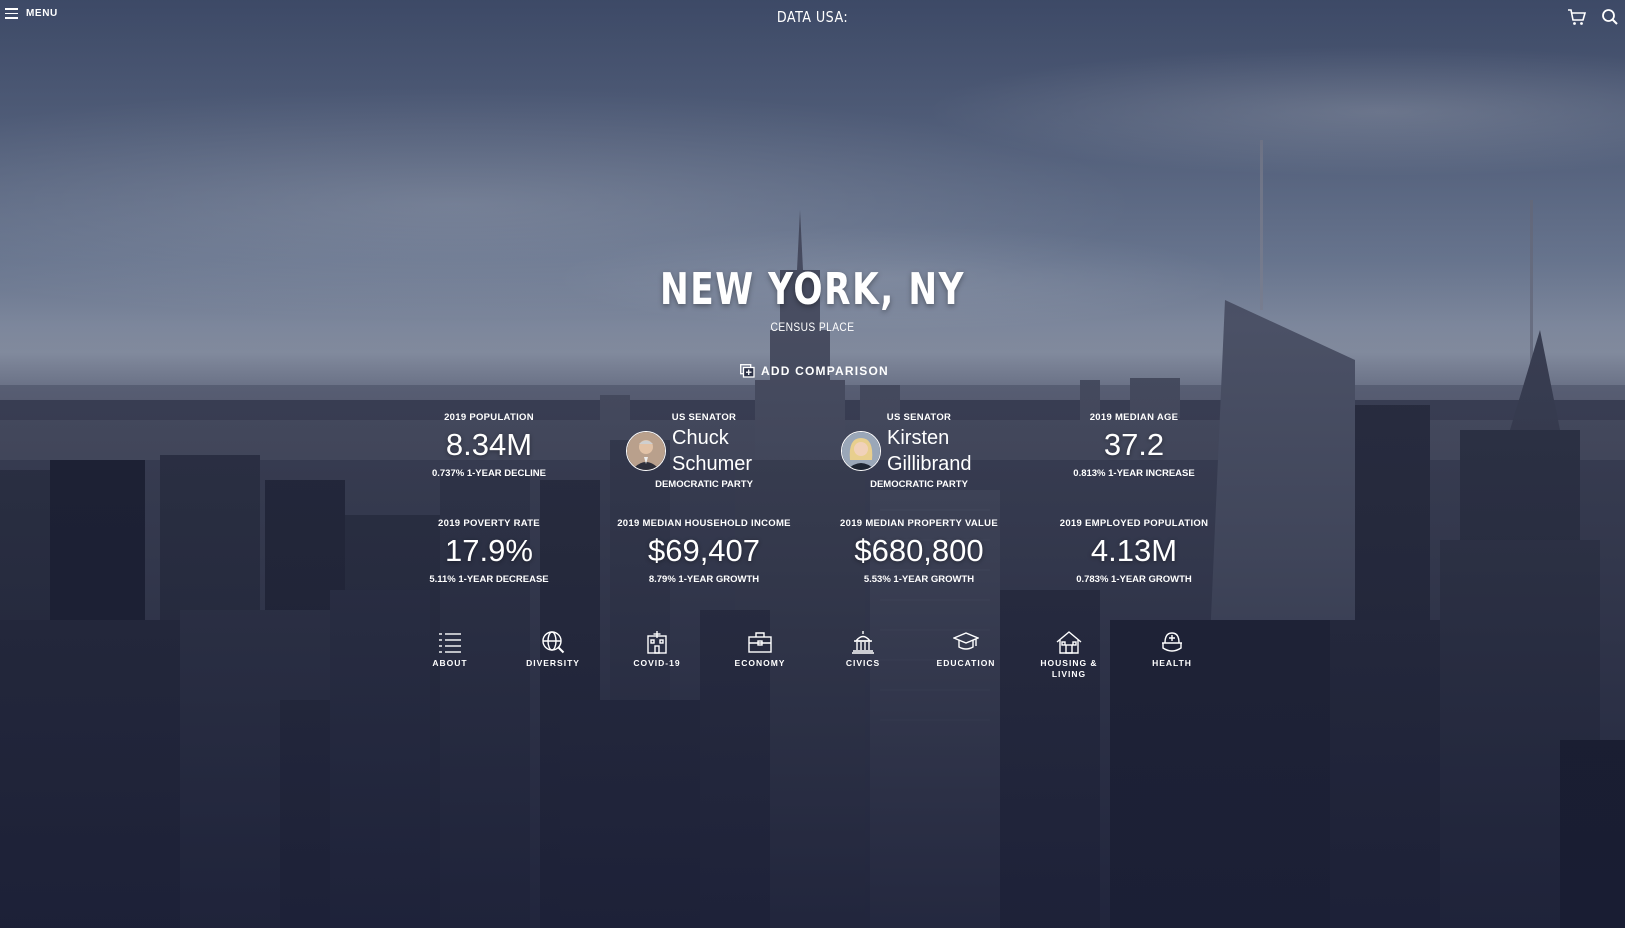 The height and width of the screenshot is (928, 1625). What do you see at coordinates (450, 643) in the screenshot?
I see `list-icon` at bounding box center [450, 643].